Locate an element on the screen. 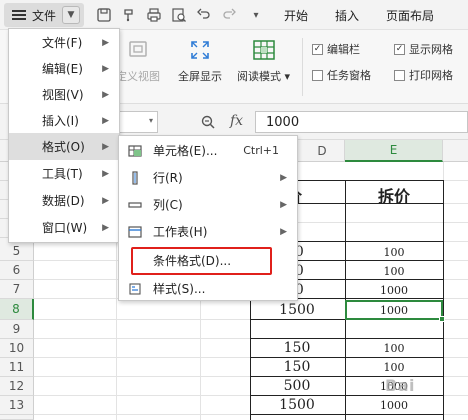  print-icon is located at coordinates (154, 15).